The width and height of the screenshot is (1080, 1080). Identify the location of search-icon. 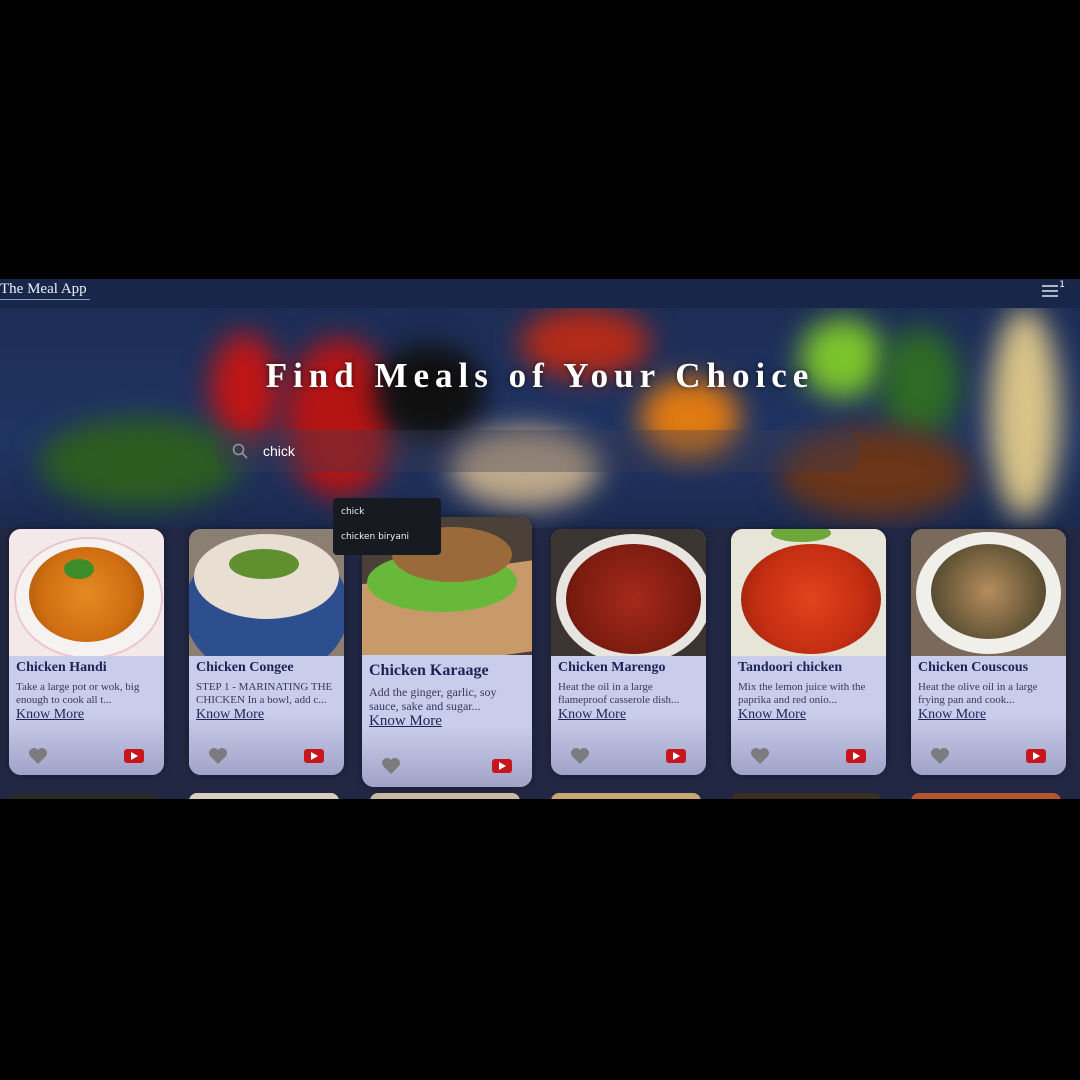
(240, 451).